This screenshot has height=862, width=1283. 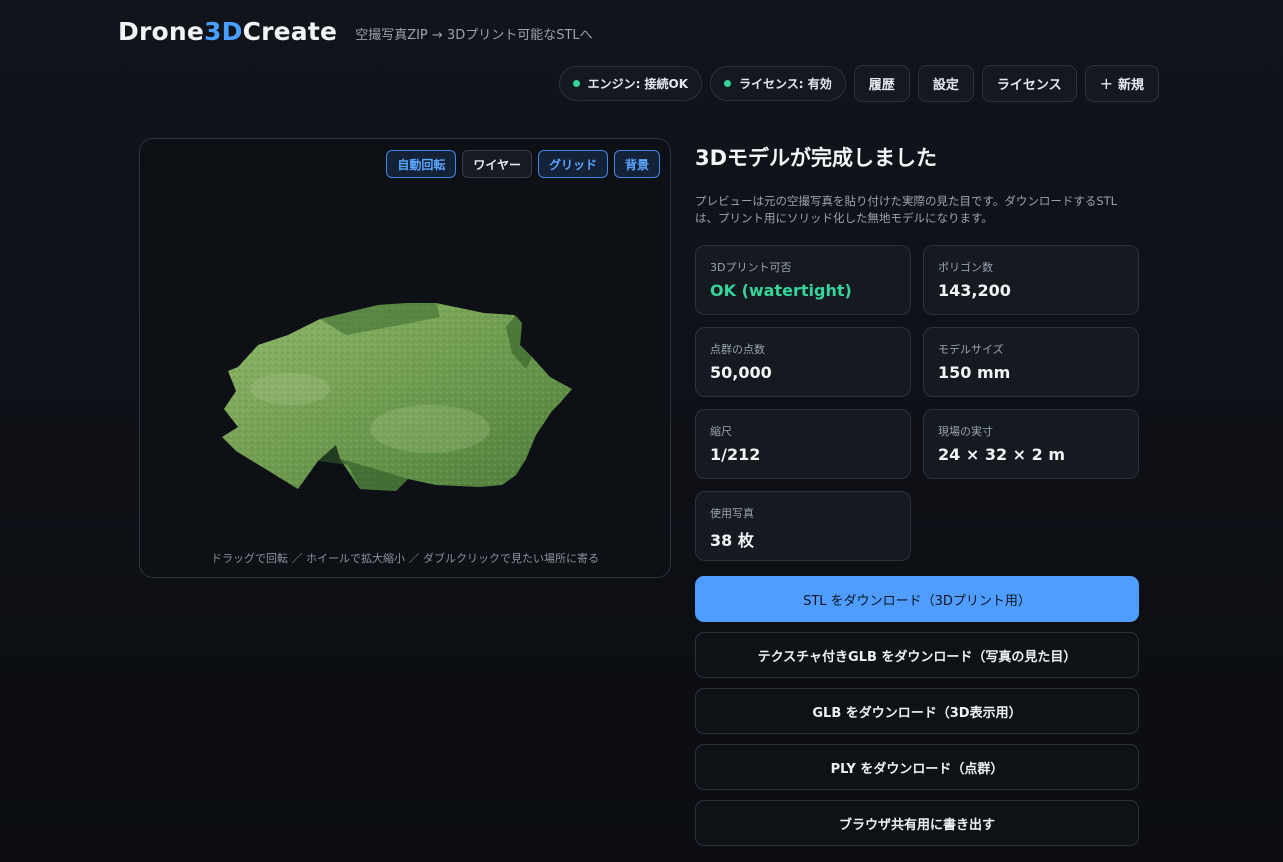 What do you see at coordinates (1106, 83) in the screenshot?
I see `plus-icon: +` at bounding box center [1106, 83].